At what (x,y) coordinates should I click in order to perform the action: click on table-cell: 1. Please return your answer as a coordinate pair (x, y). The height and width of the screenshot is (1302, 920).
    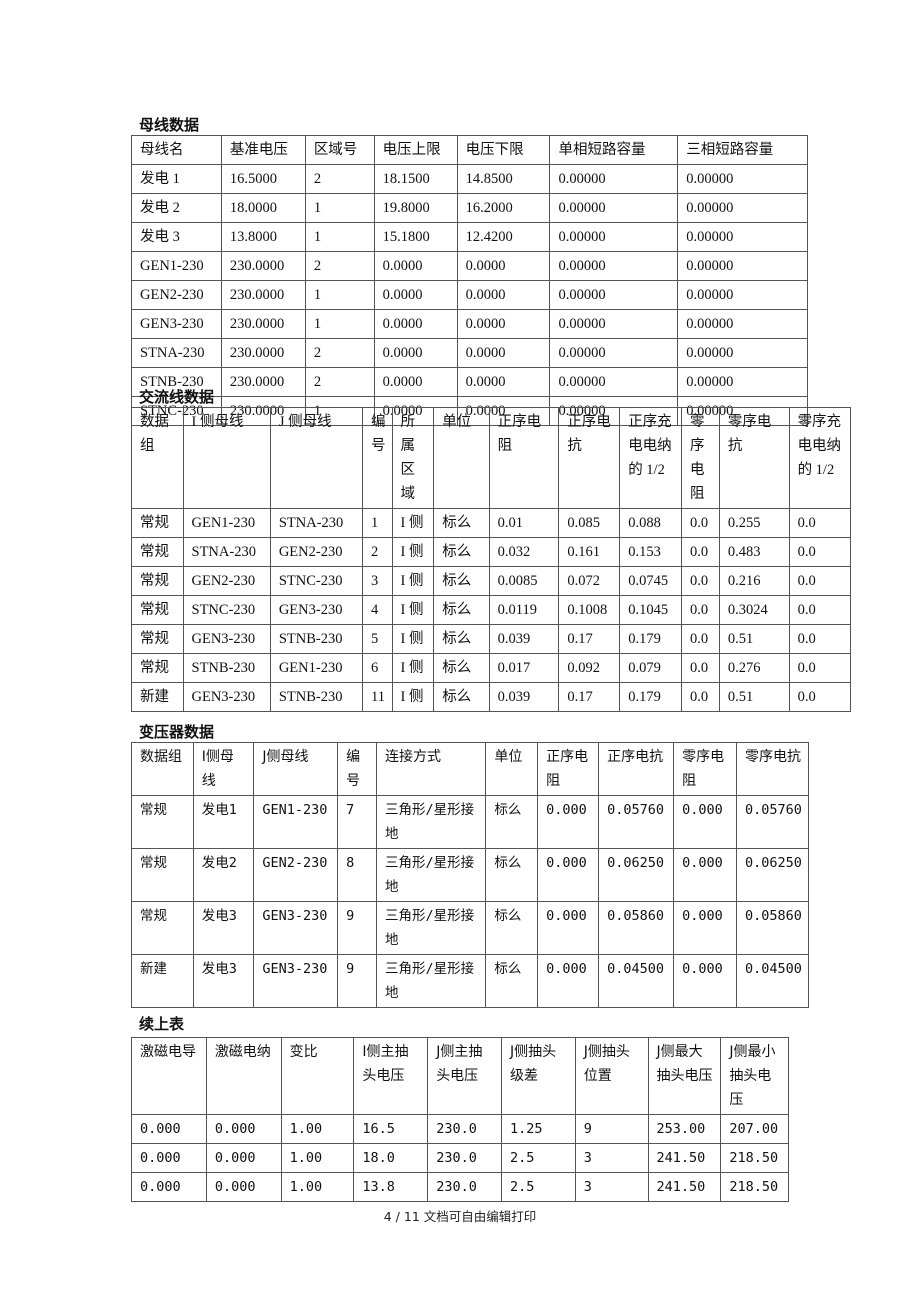
    Looking at the image, I should click on (339, 237).